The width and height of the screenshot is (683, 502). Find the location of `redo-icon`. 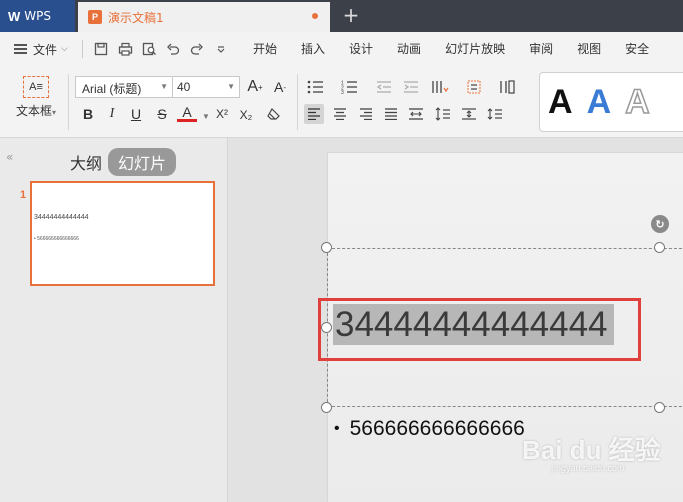

redo-icon is located at coordinates (196, 49).